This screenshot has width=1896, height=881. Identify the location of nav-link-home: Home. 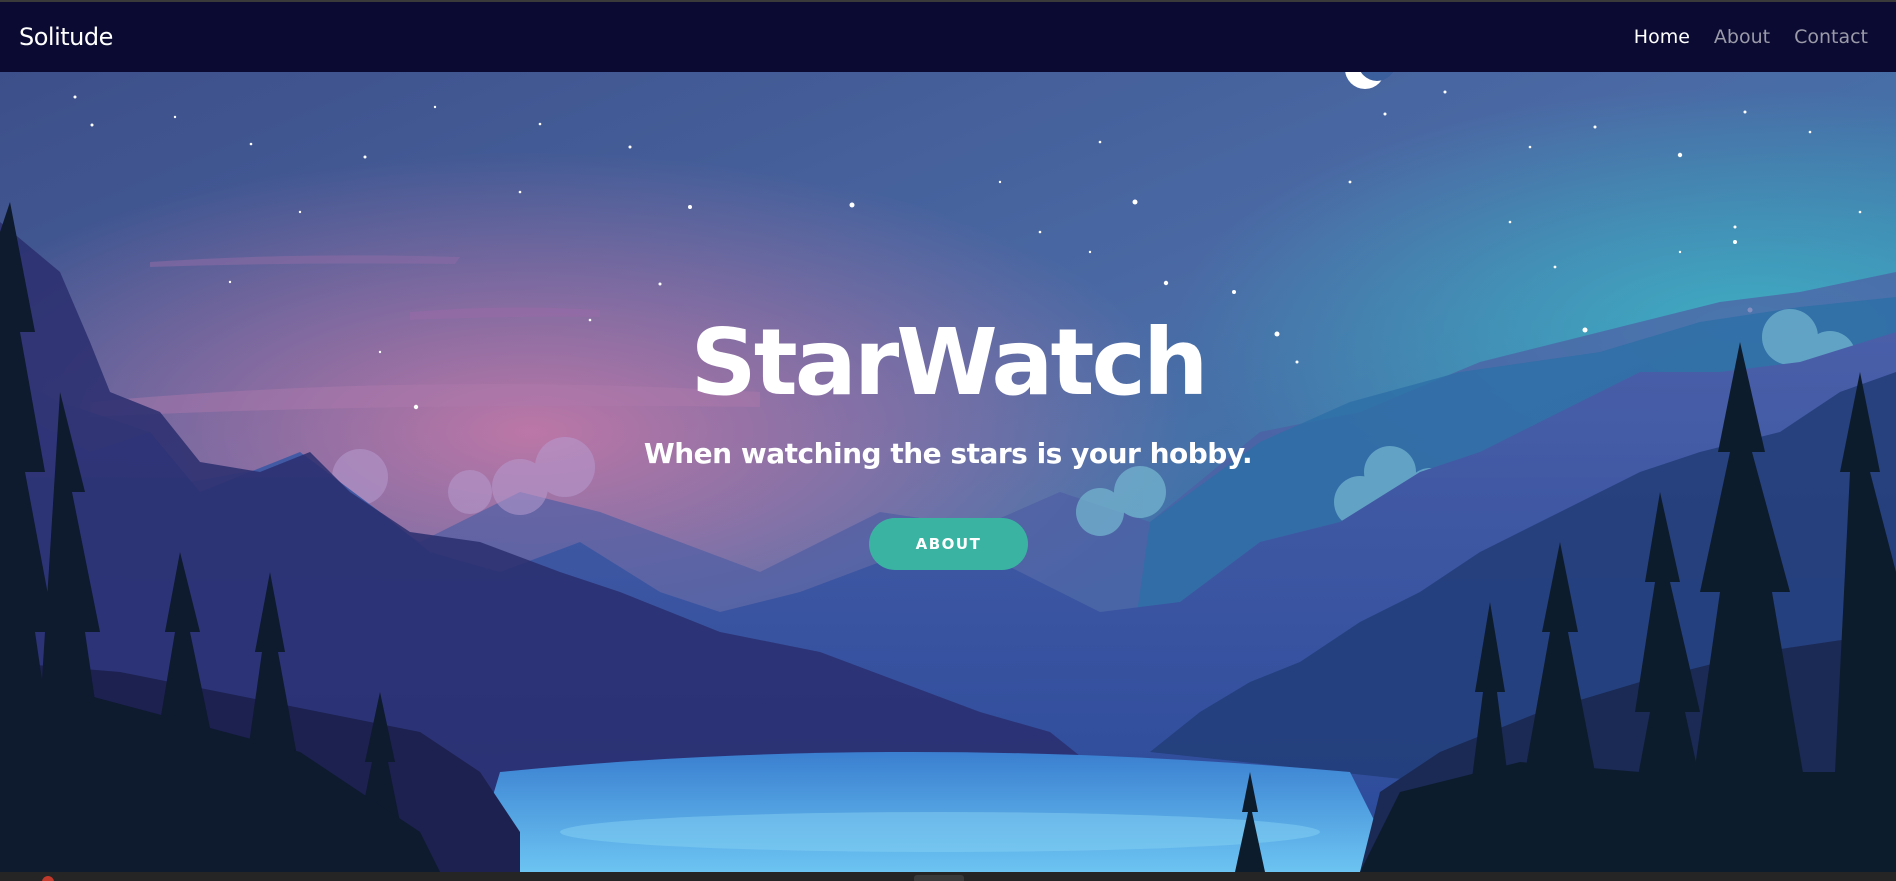
(1662, 37).